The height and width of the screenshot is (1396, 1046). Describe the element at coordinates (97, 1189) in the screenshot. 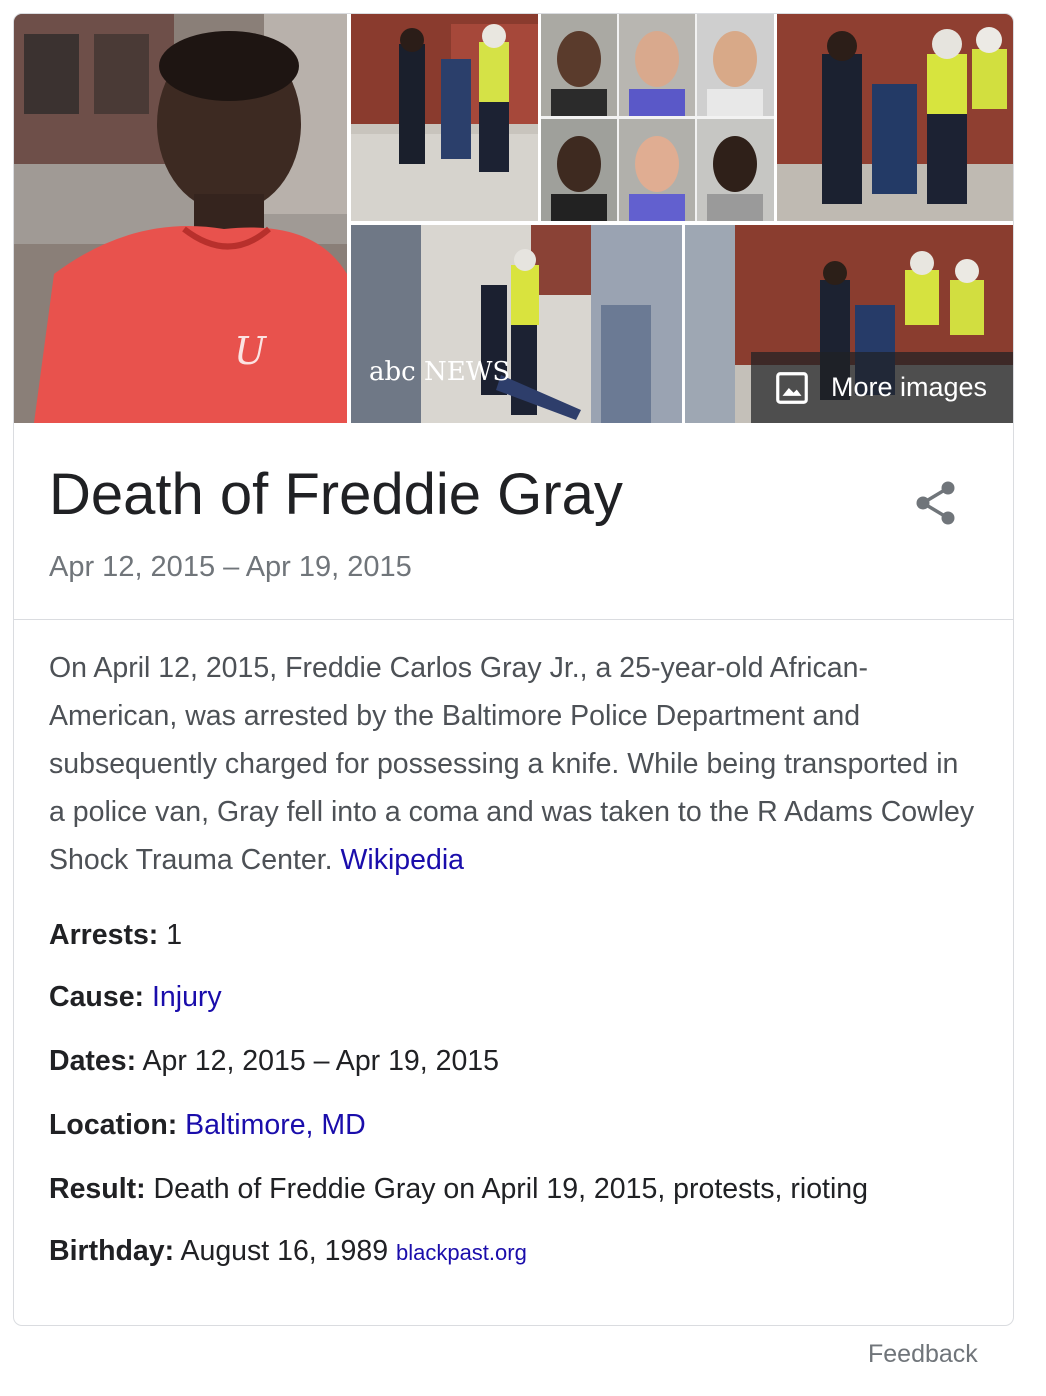

I see `fact-key: Result:` at that location.